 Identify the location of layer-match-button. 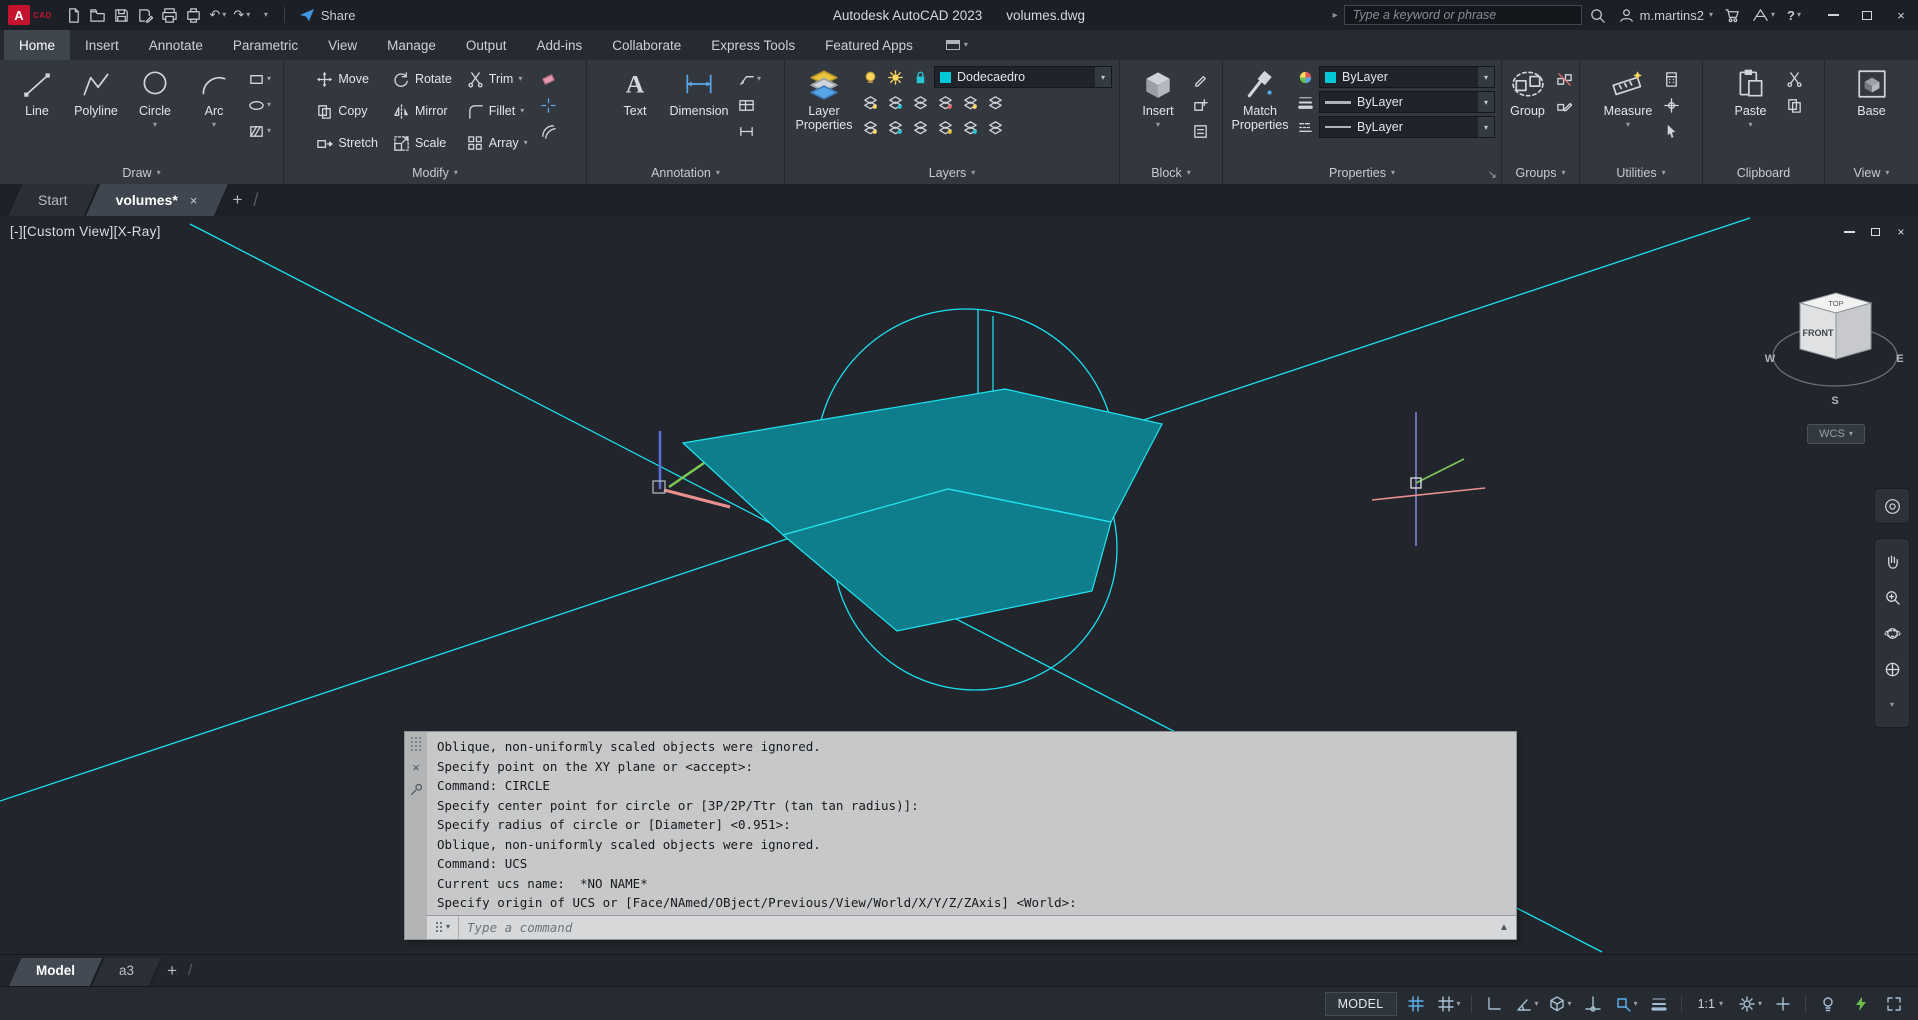
(945, 102).